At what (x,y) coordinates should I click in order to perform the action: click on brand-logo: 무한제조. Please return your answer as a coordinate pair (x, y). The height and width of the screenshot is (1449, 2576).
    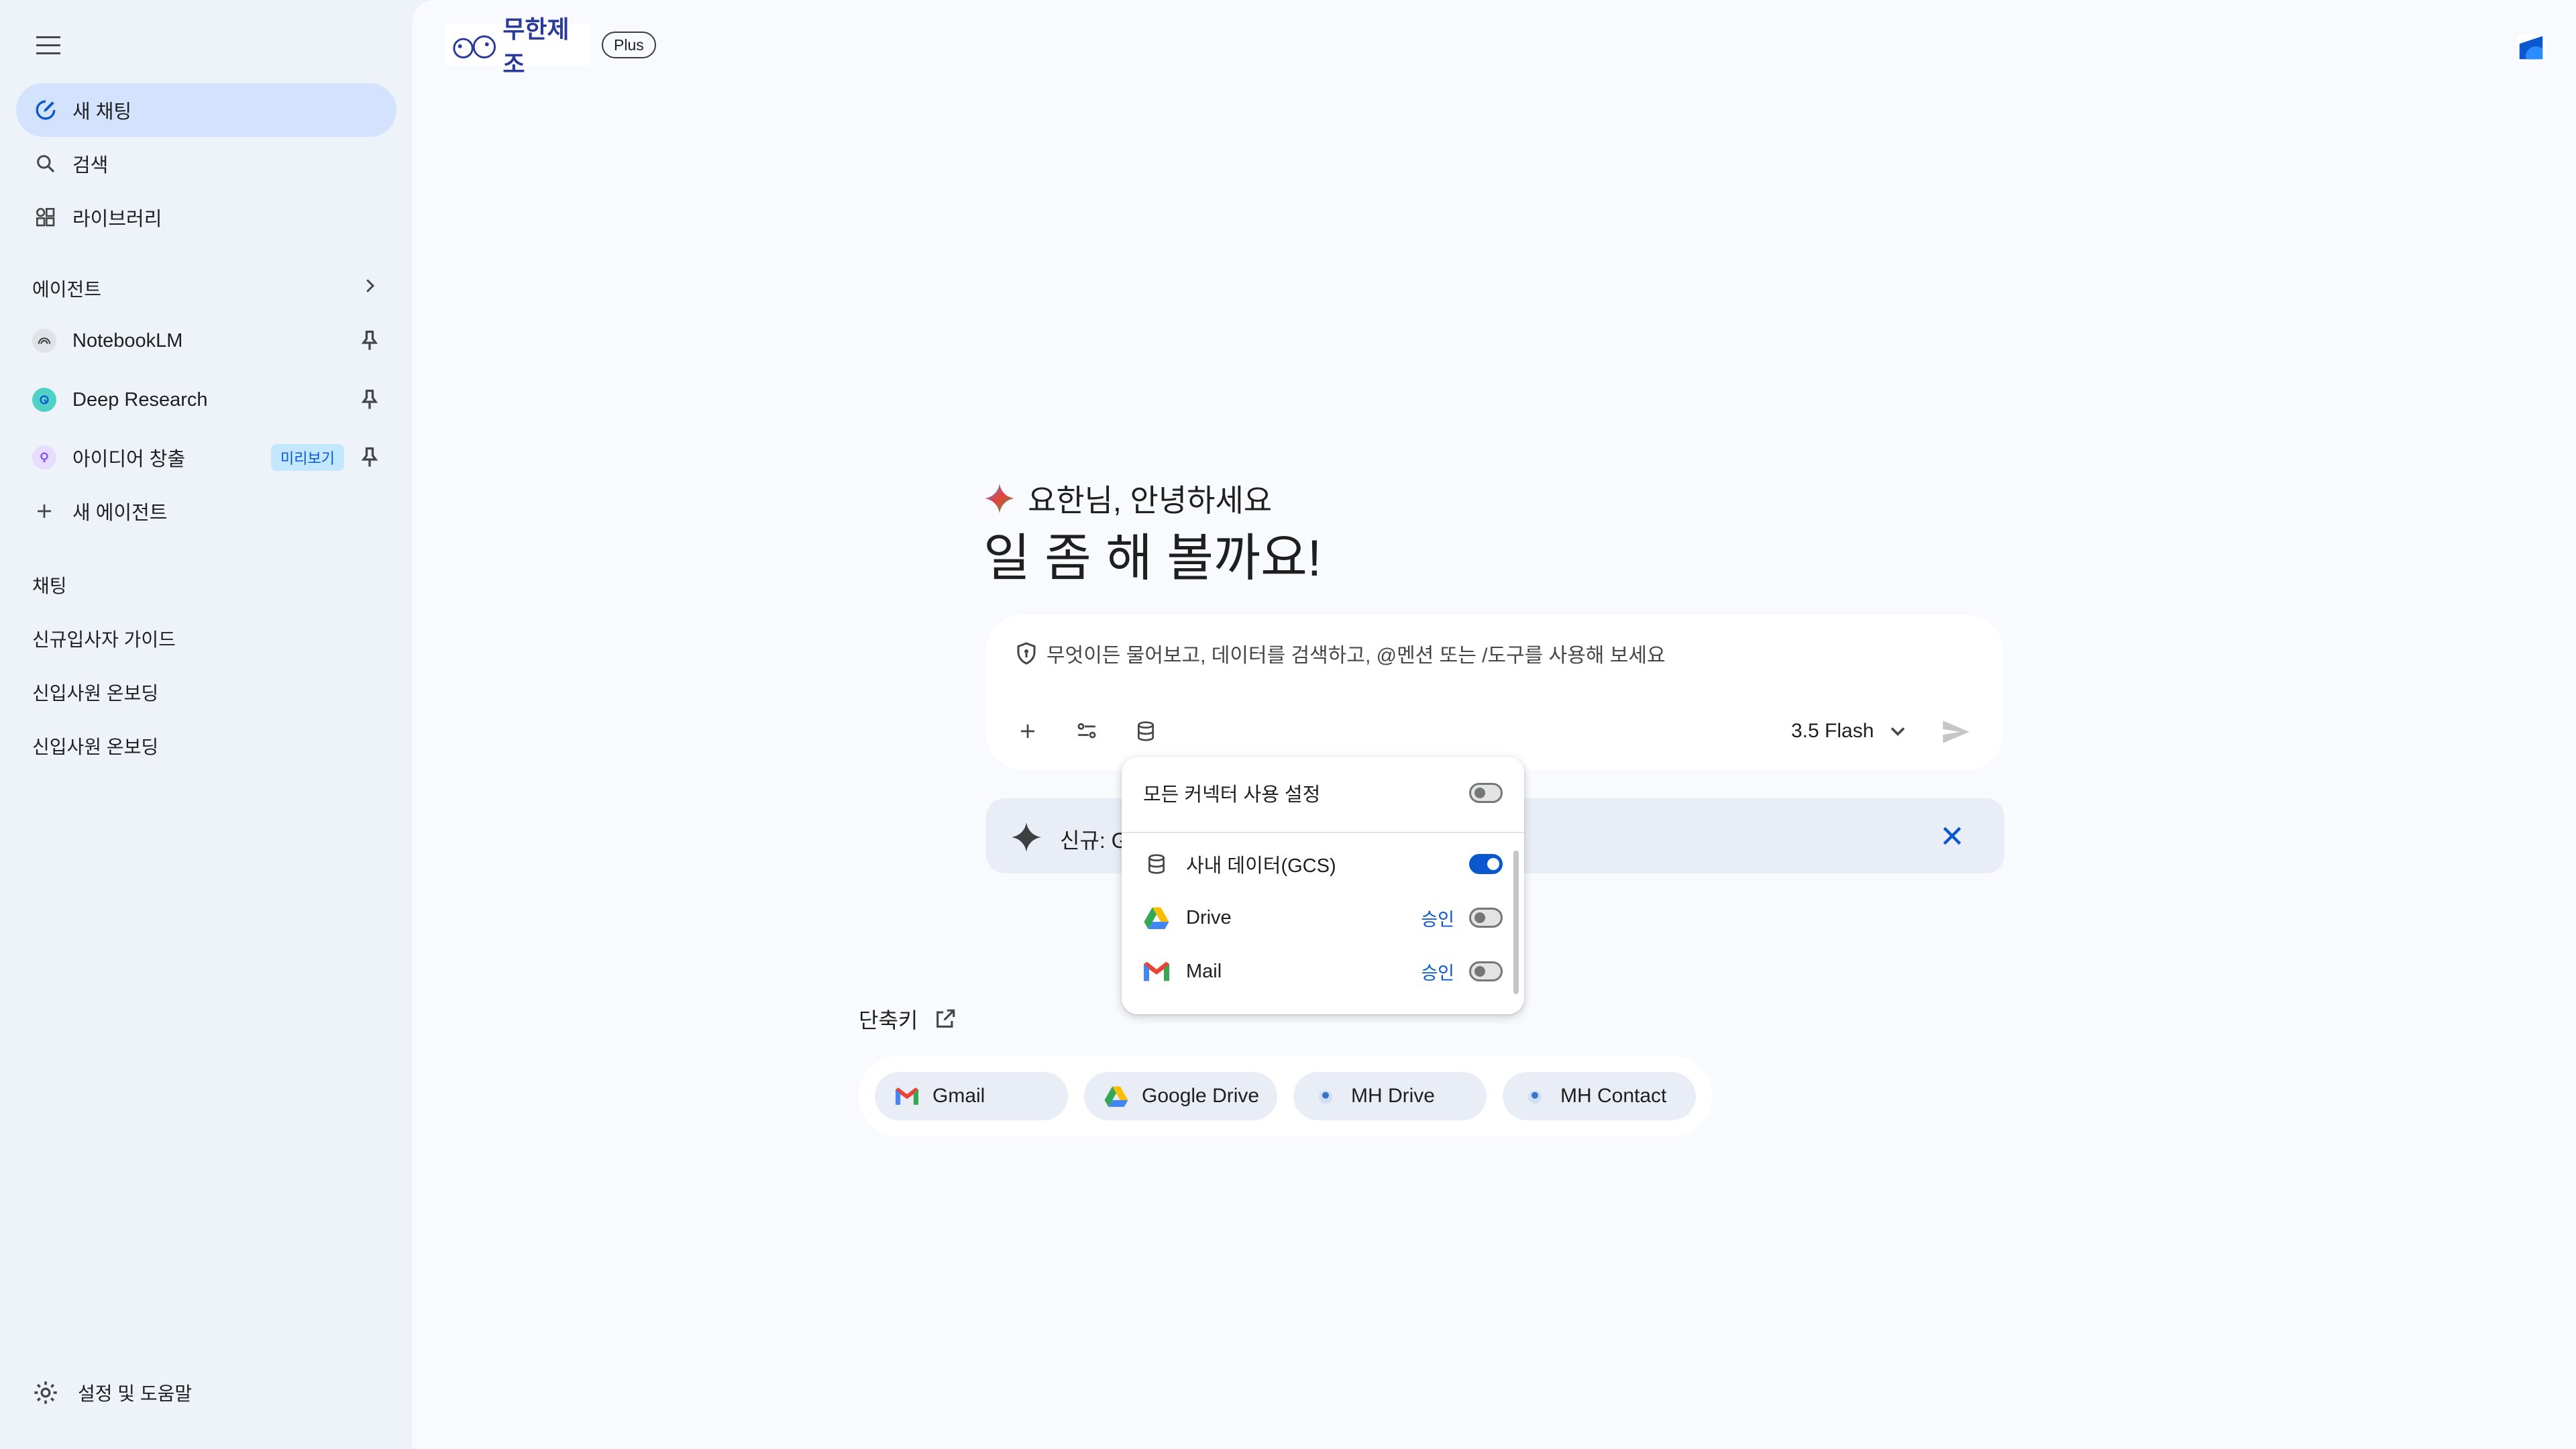
    Looking at the image, I should click on (517, 47).